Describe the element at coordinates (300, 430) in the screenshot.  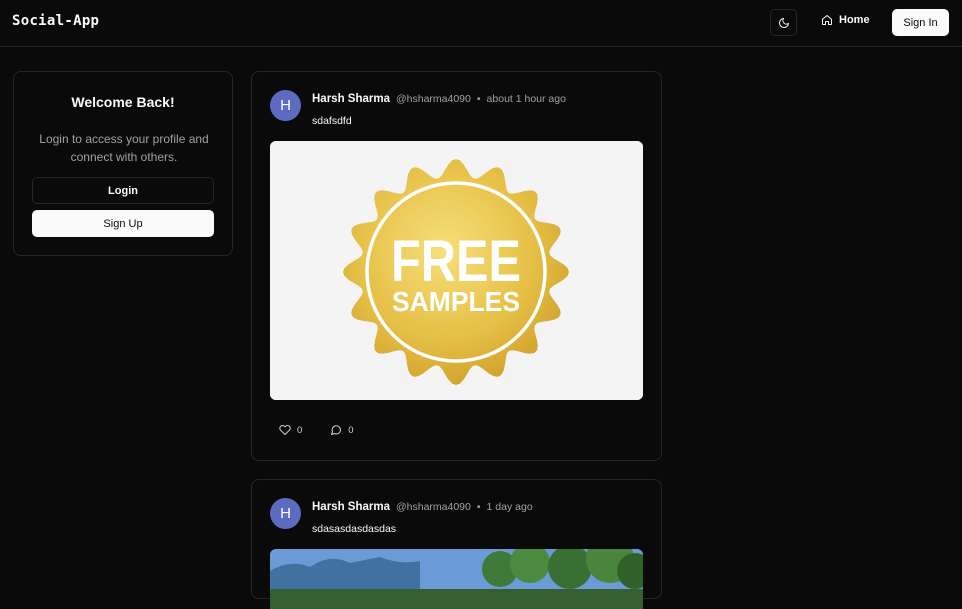
I see `like-count: 0` at that location.